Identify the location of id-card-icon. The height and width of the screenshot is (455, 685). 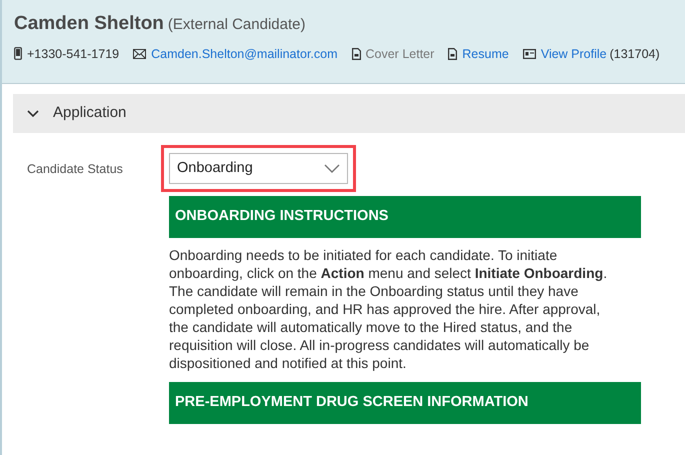
(529, 53).